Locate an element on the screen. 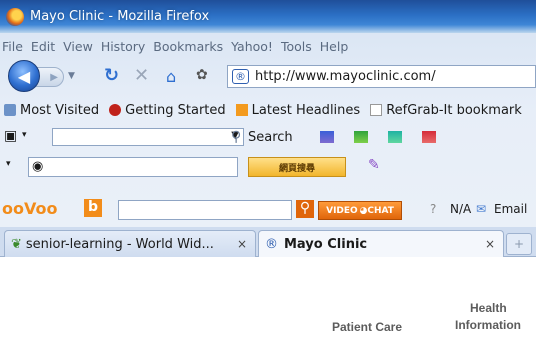 This screenshot has height=364, width=536. bookmark-icon: ✿ is located at coordinates (202, 75).